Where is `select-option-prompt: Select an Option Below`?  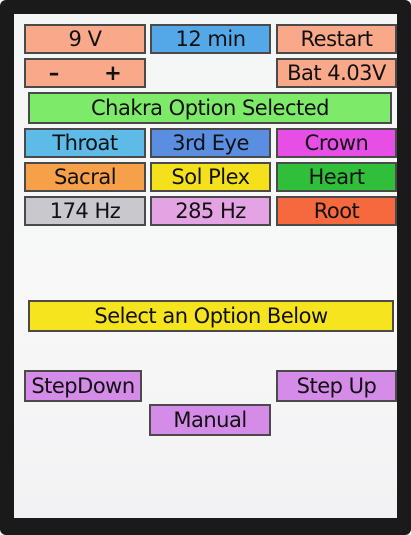
select-option-prompt: Select an Option Below is located at coordinates (211, 316).